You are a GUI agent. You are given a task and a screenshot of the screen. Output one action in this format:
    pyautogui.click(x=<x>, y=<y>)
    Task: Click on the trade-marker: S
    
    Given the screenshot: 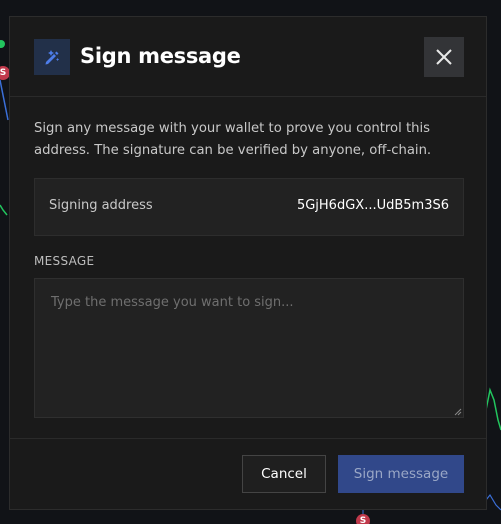 What is the action you would take?
    pyautogui.click(x=363, y=519)
    